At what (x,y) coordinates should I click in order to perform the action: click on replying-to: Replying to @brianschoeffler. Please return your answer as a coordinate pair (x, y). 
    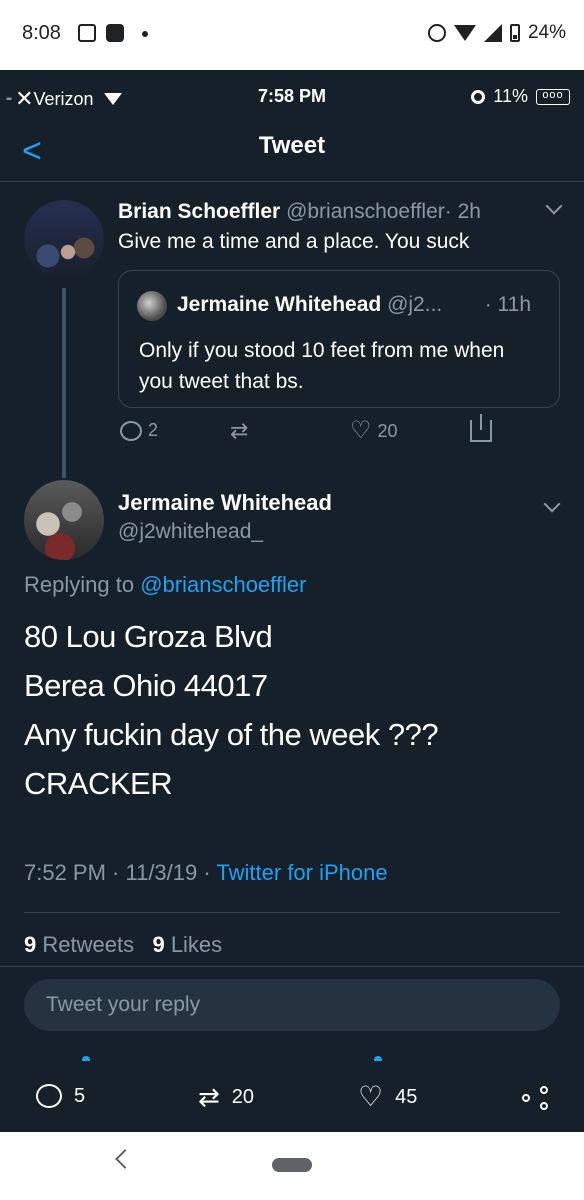
    Looking at the image, I should click on (165, 585).